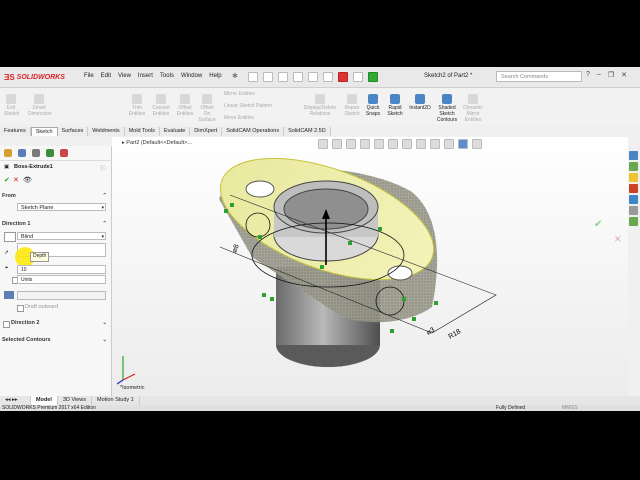 This screenshot has width=640, height=480. I want to click on feature-manager-icon, so click(8, 153).